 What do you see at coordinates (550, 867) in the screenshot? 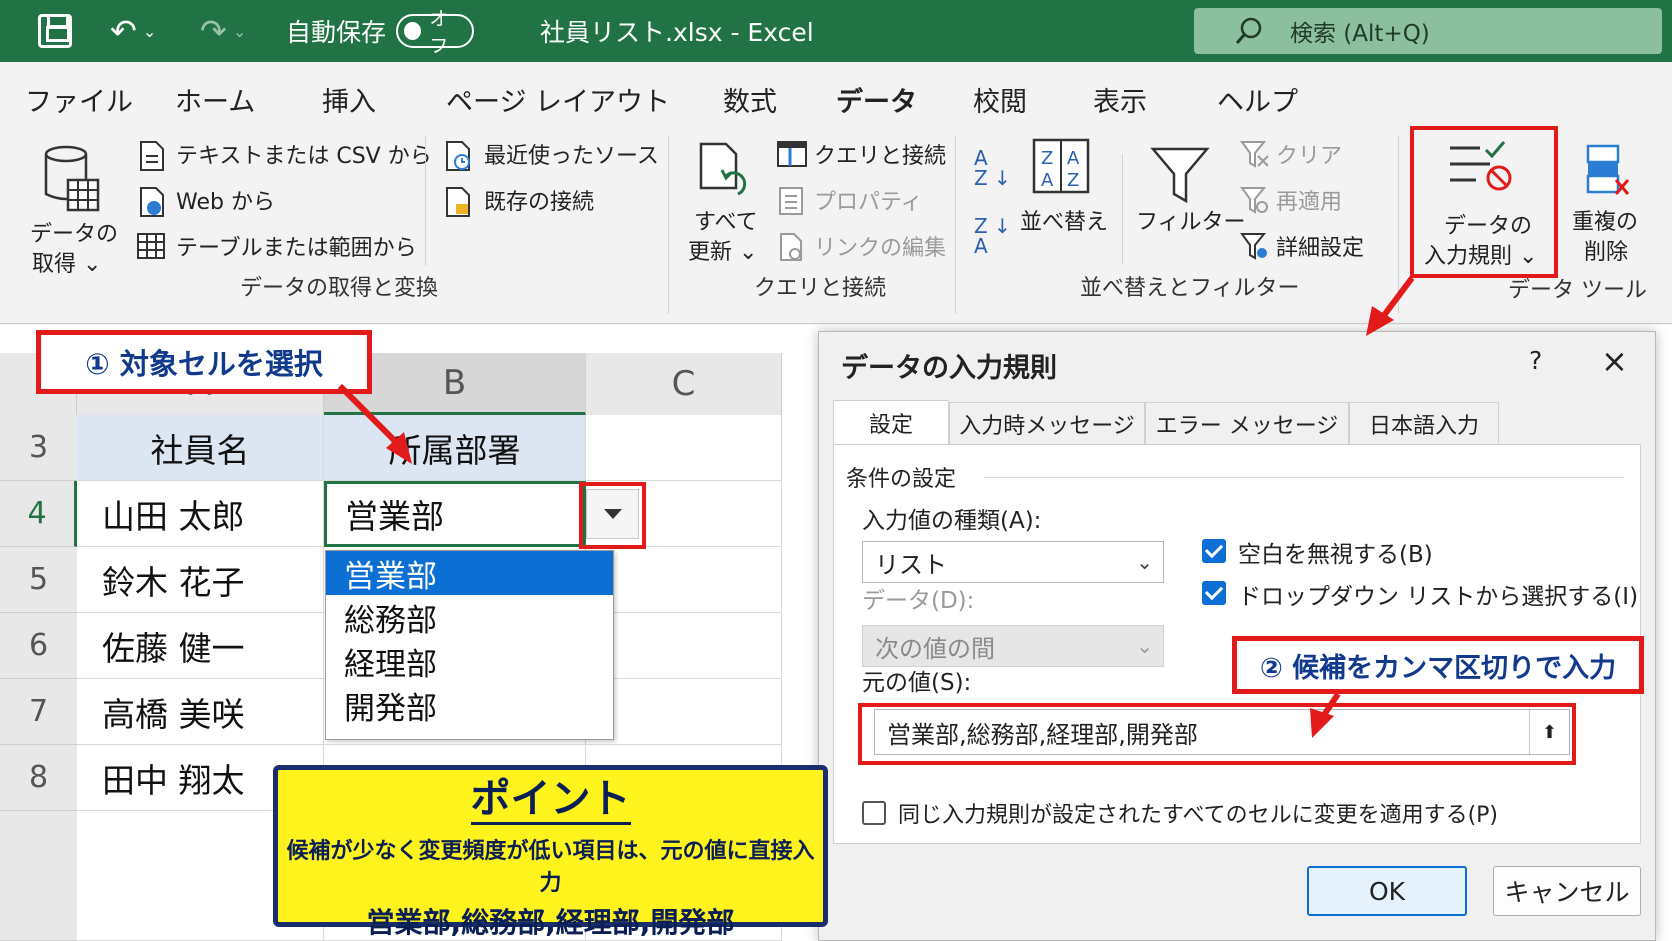
I see `point-description: 候補が少なく変更頻度が低い項目は、元の値に直接入力` at bounding box center [550, 867].